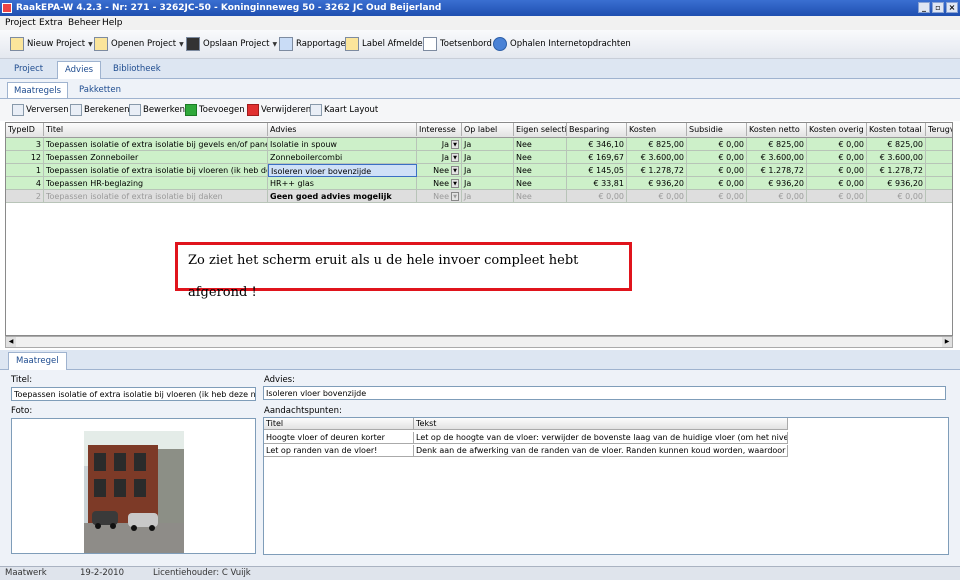 Image resolution: width=960 pixels, height=580 pixels. What do you see at coordinates (597, 129) in the screenshot?
I see `col-besparing: Besparing` at bounding box center [597, 129].